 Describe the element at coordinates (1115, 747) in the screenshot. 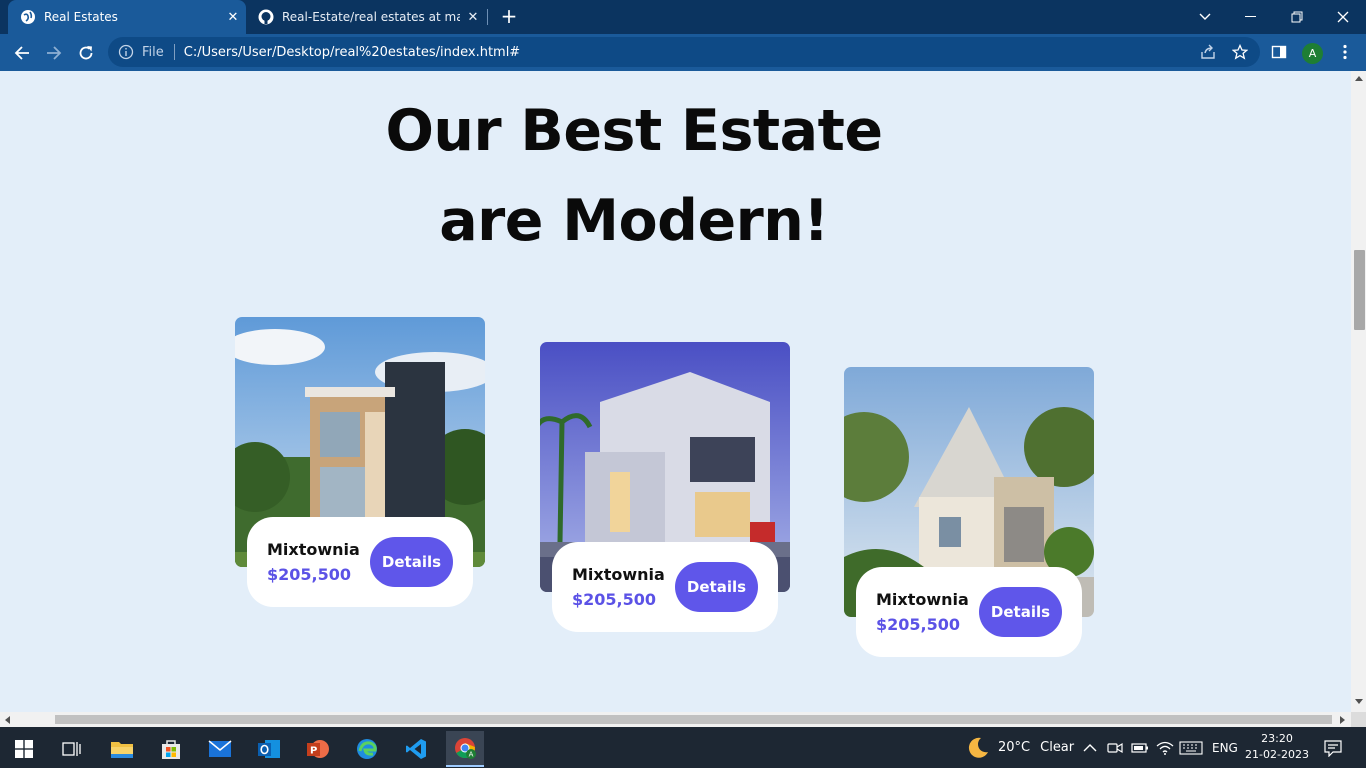

I see `meet-now-icon` at that location.